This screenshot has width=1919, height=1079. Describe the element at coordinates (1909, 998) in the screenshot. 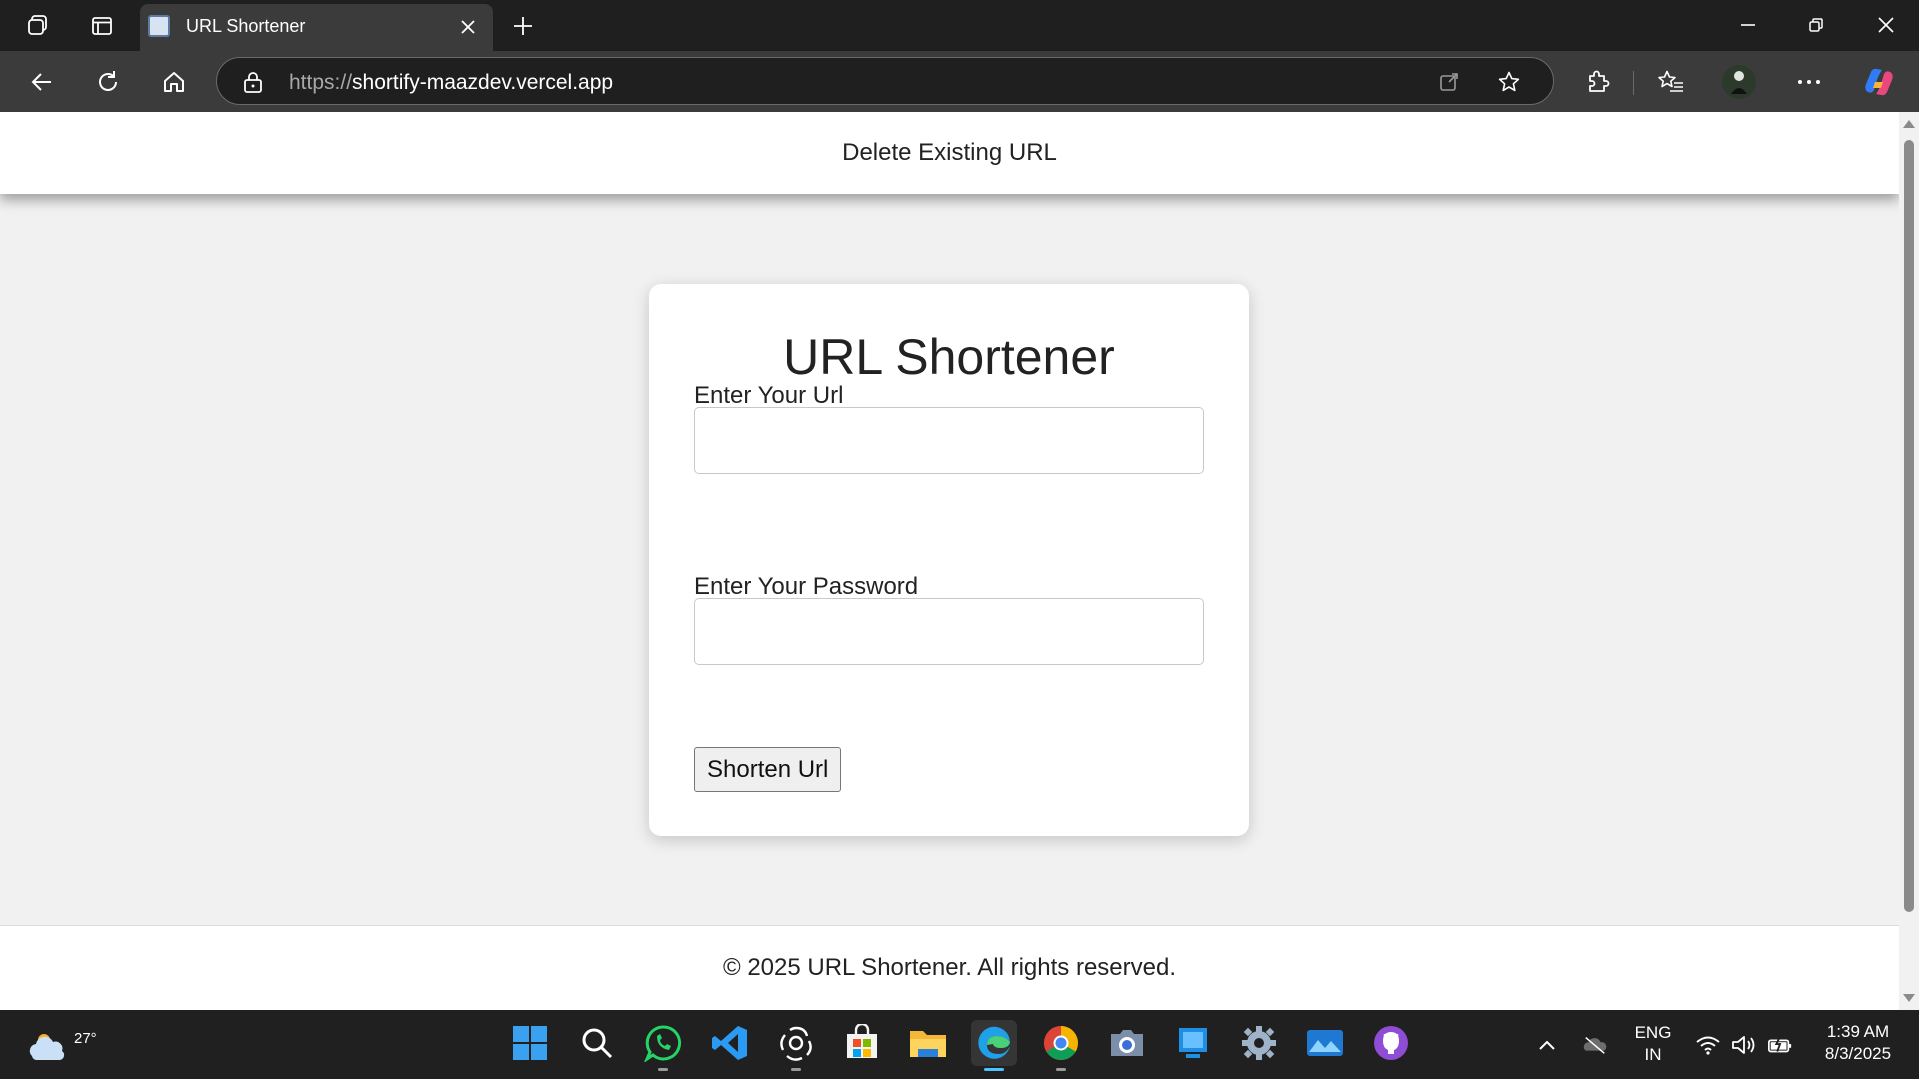

I see `scroll-down-icon` at that location.